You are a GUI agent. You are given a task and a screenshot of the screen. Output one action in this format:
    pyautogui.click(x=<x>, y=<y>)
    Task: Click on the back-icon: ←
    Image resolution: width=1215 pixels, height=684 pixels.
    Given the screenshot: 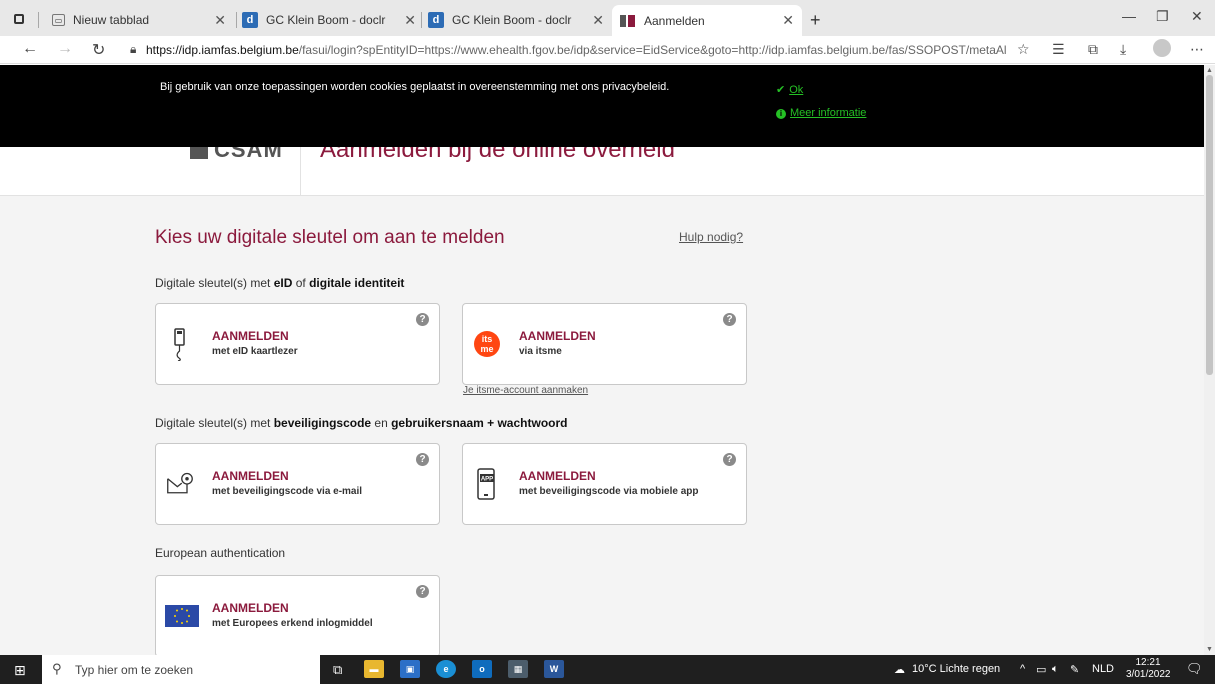 What is the action you would take?
    pyautogui.click(x=30, y=49)
    